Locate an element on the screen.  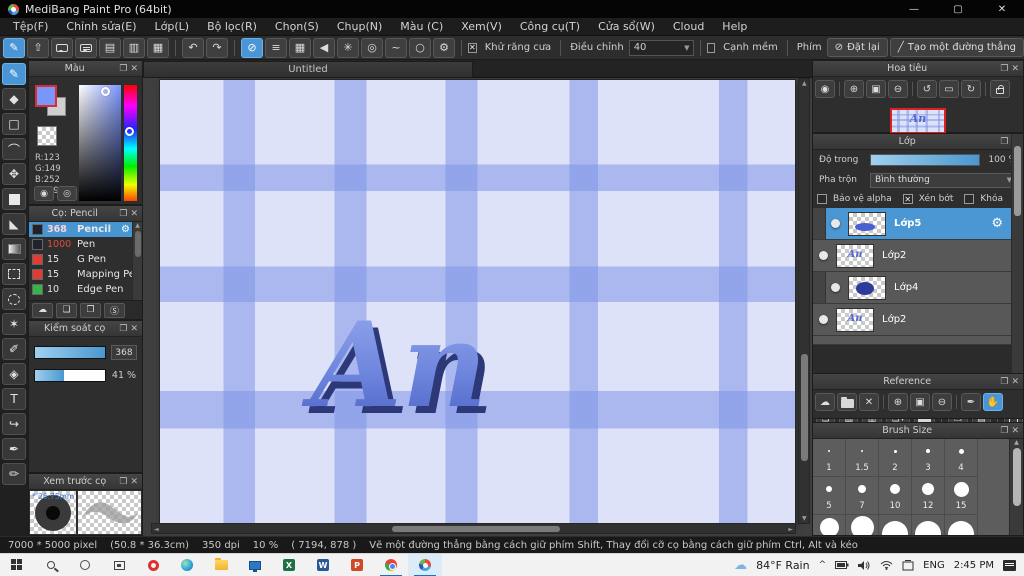
brush-row-mapping: 15 Mapping Pe is located at coordinates (80, 274).